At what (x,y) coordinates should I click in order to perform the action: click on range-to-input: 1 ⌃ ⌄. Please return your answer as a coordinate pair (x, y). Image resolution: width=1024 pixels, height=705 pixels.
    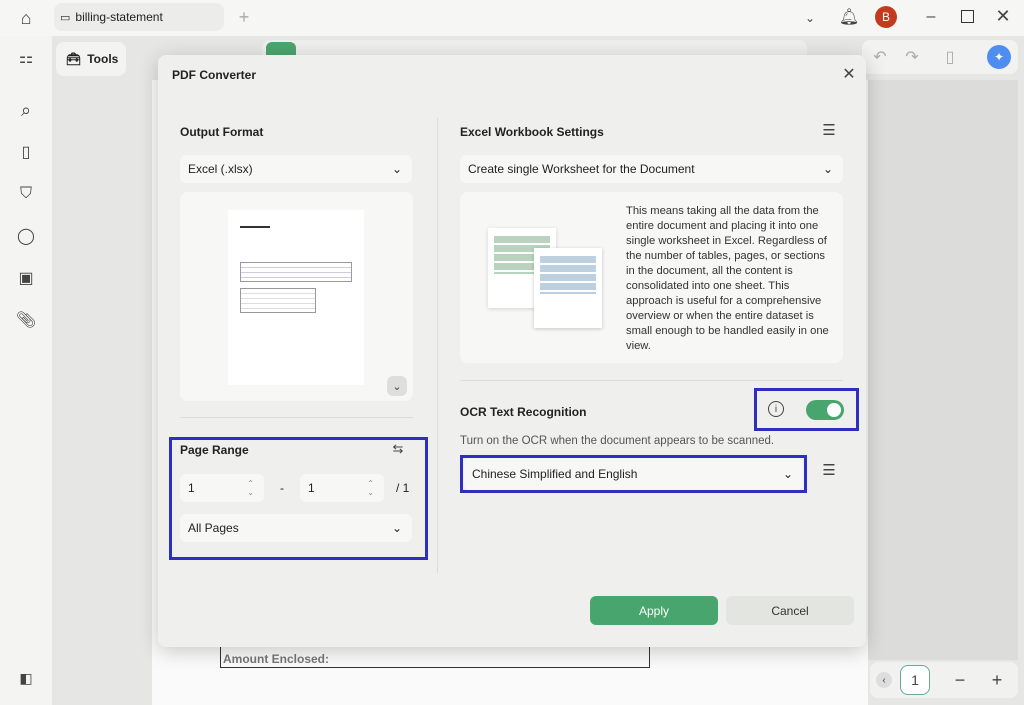
    Looking at the image, I should click on (342, 488).